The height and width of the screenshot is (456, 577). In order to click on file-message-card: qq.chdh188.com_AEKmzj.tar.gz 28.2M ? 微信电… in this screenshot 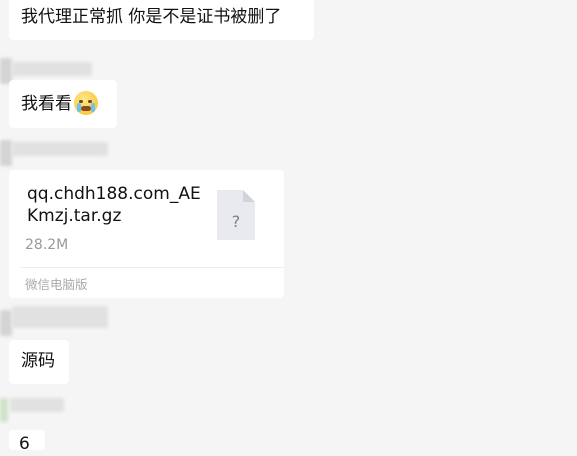, I will do `click(146, 234)`.